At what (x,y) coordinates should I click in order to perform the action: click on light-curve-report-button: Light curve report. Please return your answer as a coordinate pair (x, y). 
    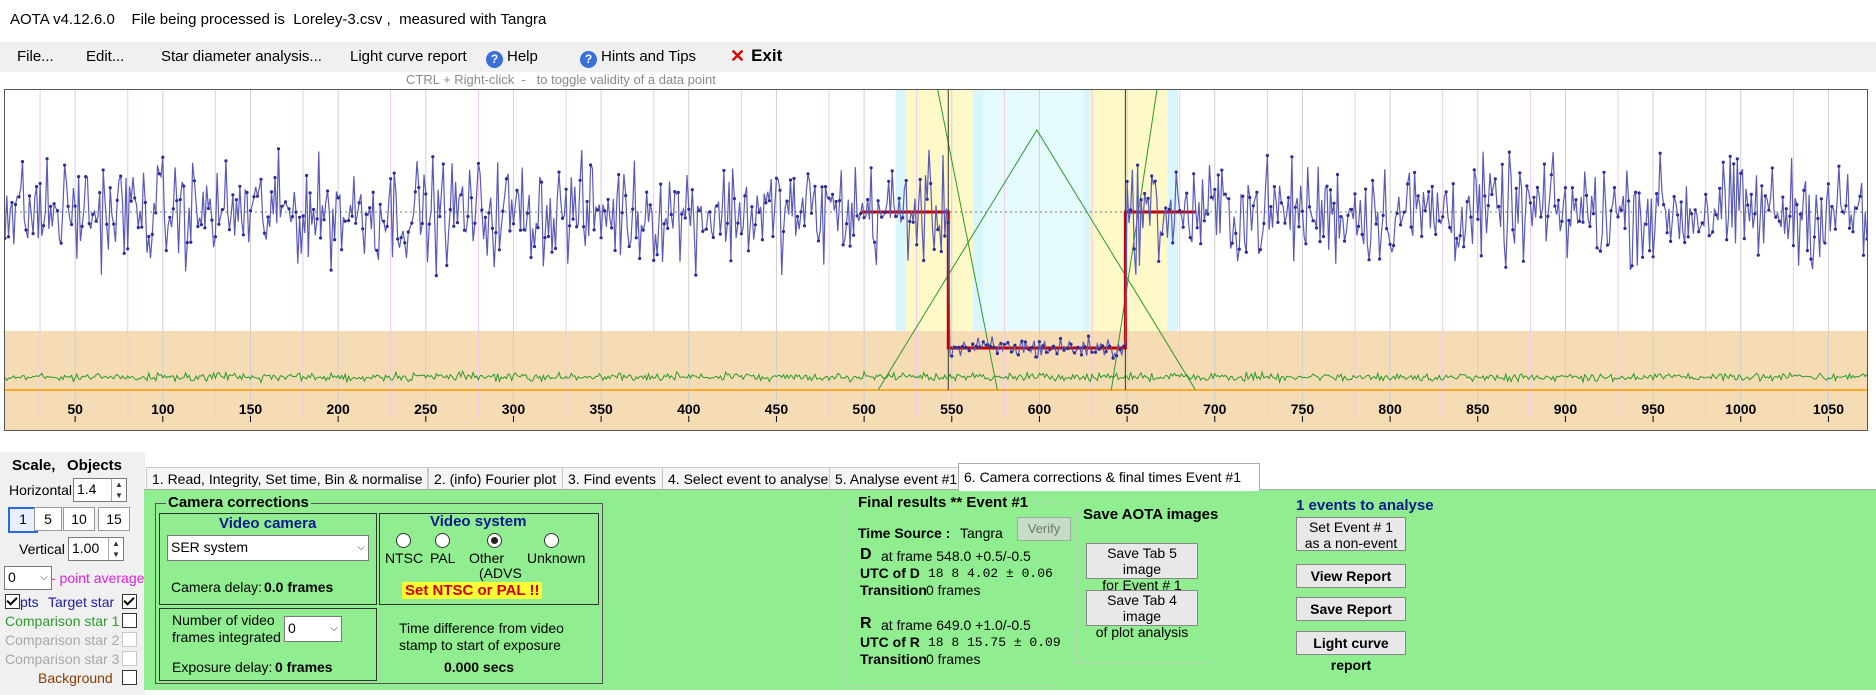
    Looking at the image, I should click on (1351, 652).